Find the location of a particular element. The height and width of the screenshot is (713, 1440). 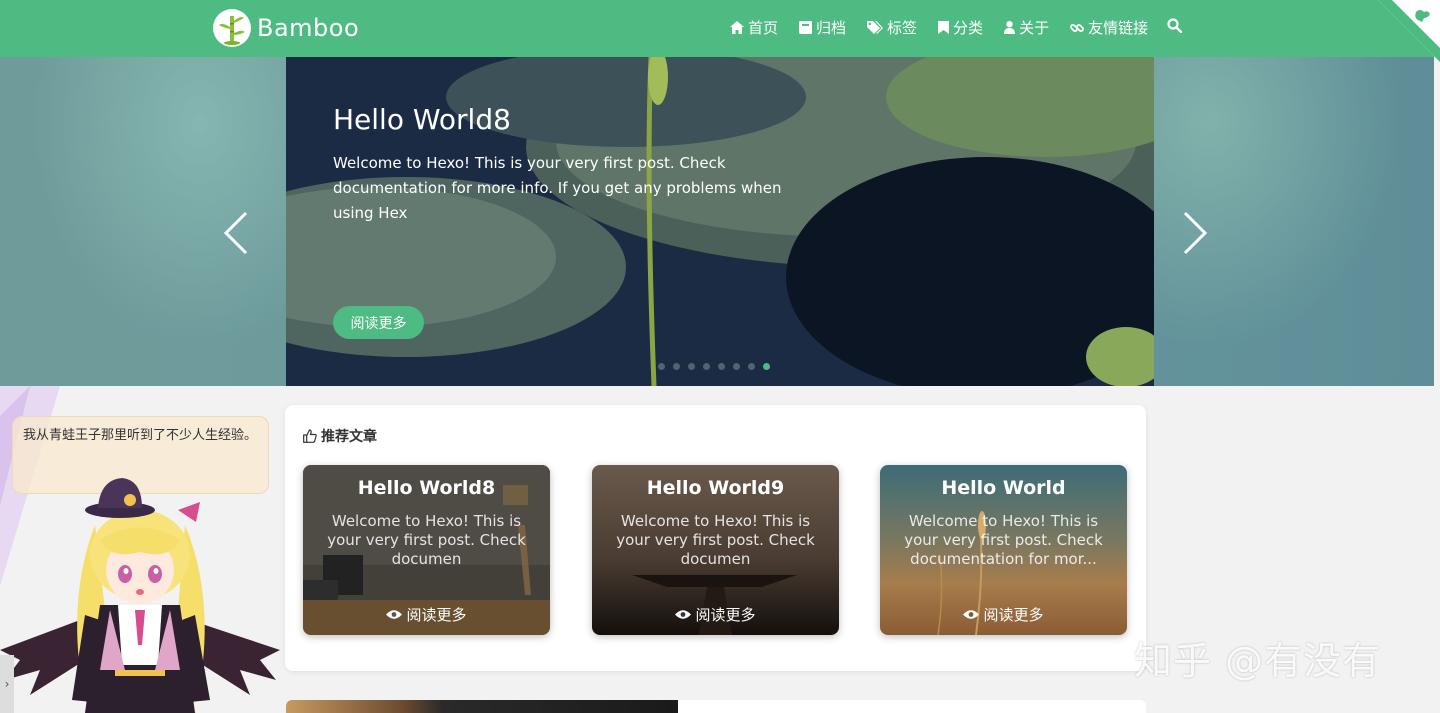

carousel-next-arrow-icon is located at coordinates (1195, 233).